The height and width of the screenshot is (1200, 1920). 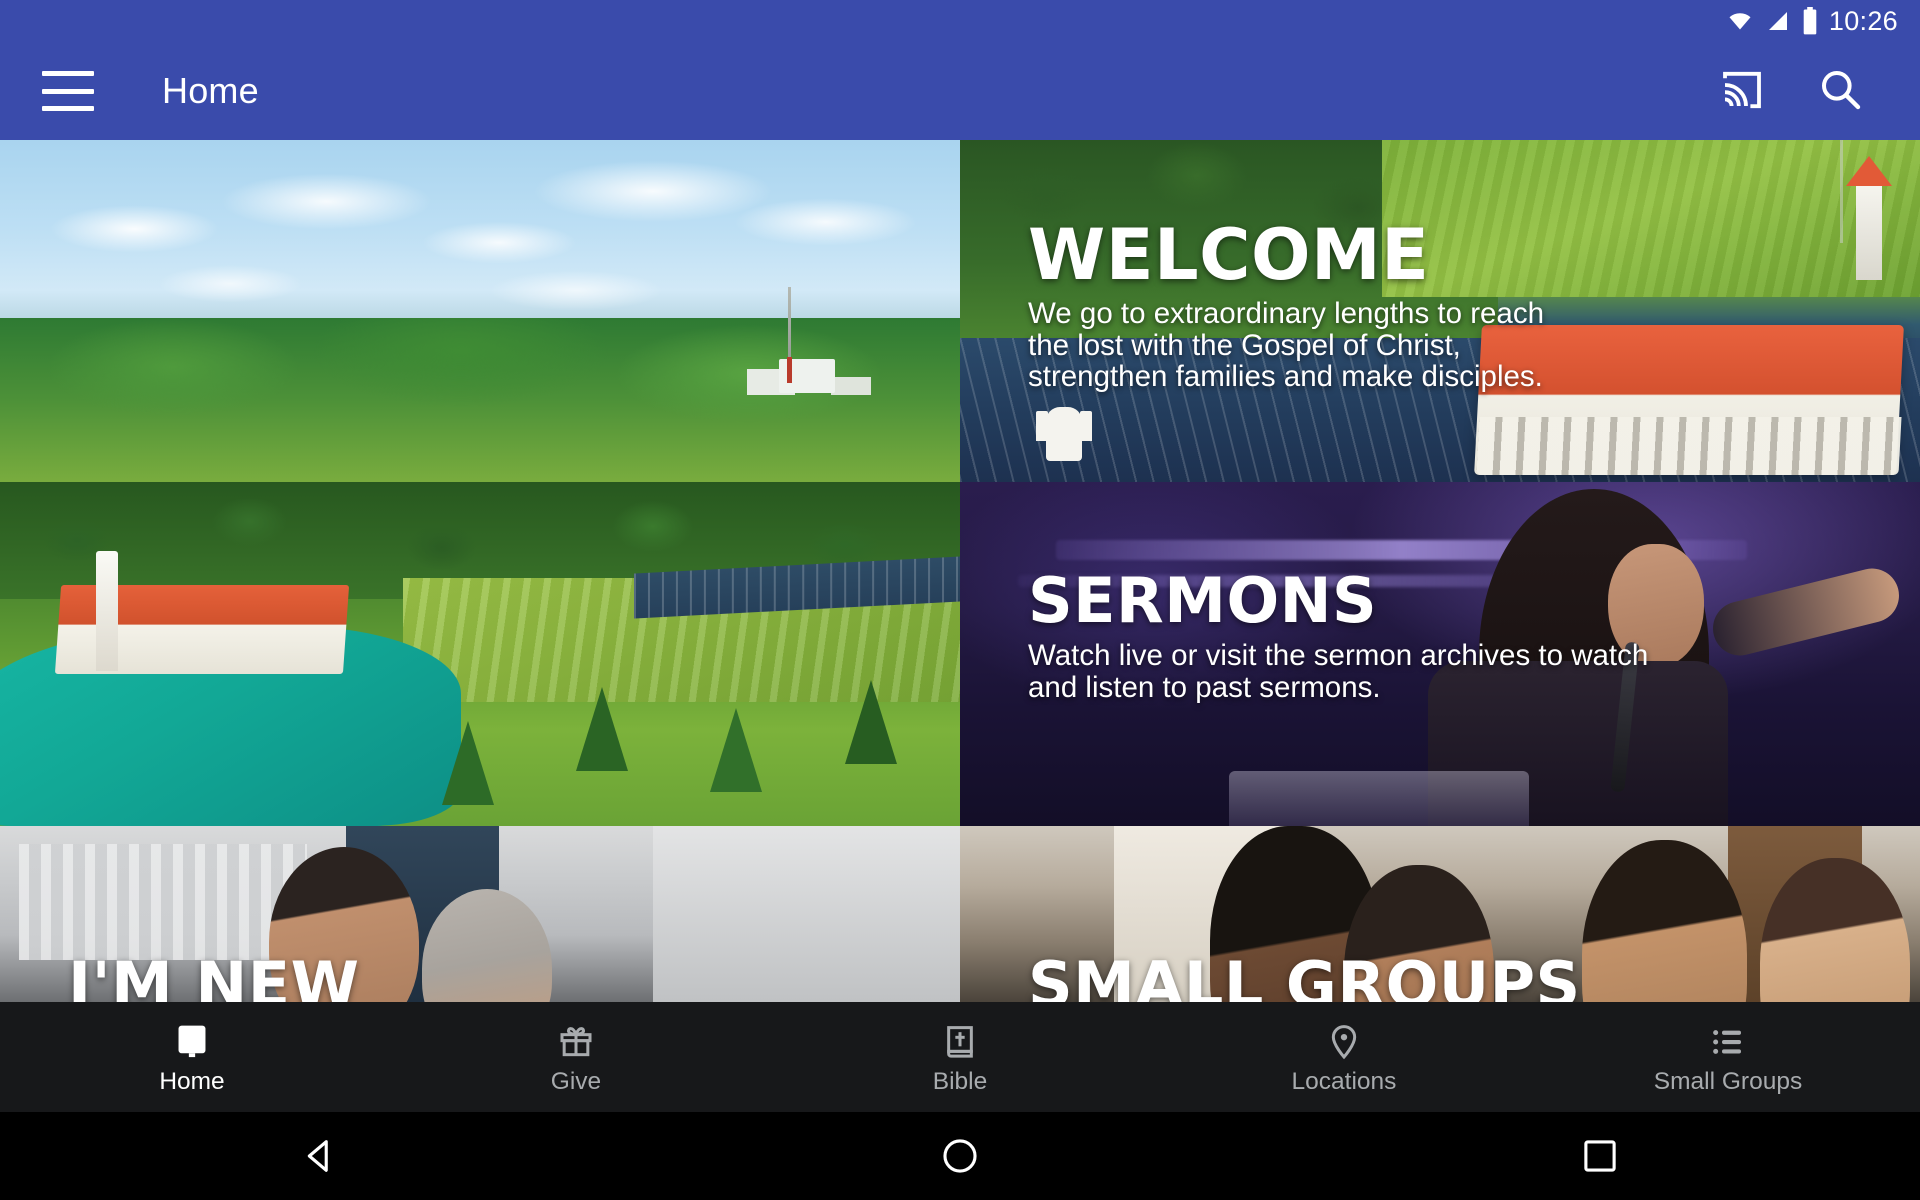 I want to click on nav-item-give: Give, so click(x=576, y=1057).